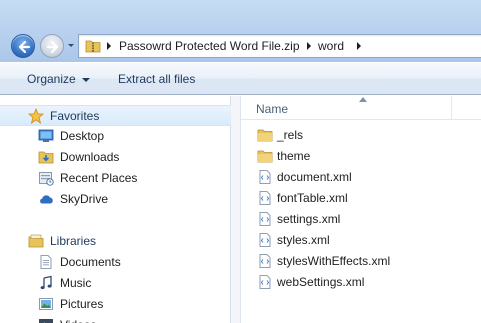 This screenshot has width=481, height=323. I want to click on command-bar: Organize Extract all files, so click(240, 78).